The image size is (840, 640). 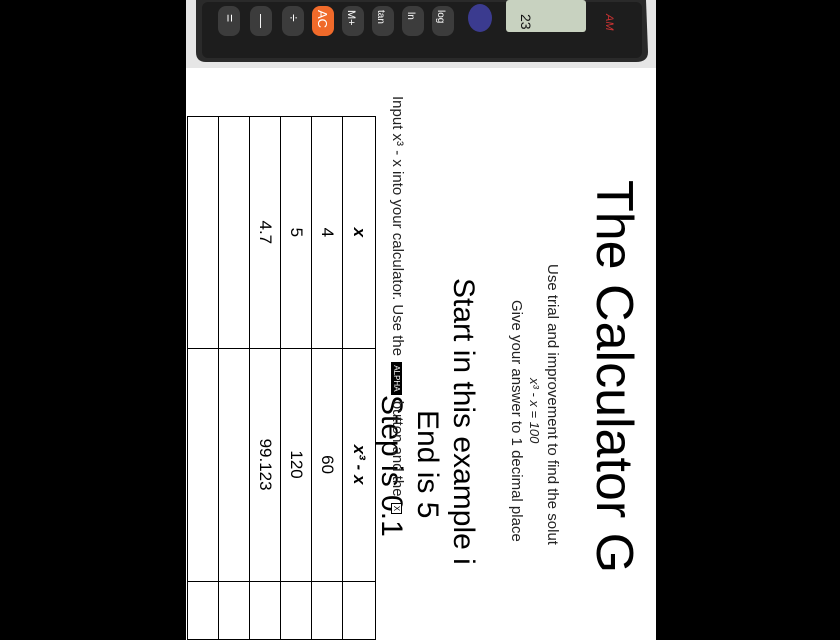 What do you see at coordinates (359, 610) in the screenshot?
I see `header-empty` at bounding box center [359, 610].